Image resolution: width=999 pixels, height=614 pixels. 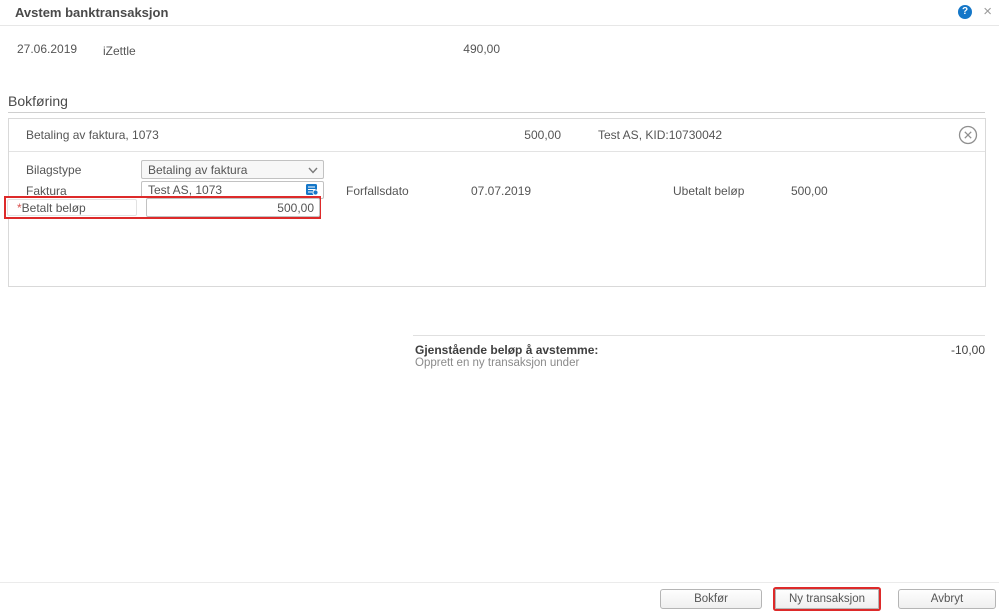 What do you see at coordinates (709, 191) in the screenshot?
I see `ubetalt-belop-label: Ubetalt beløp` at bounding box center [709, 191].